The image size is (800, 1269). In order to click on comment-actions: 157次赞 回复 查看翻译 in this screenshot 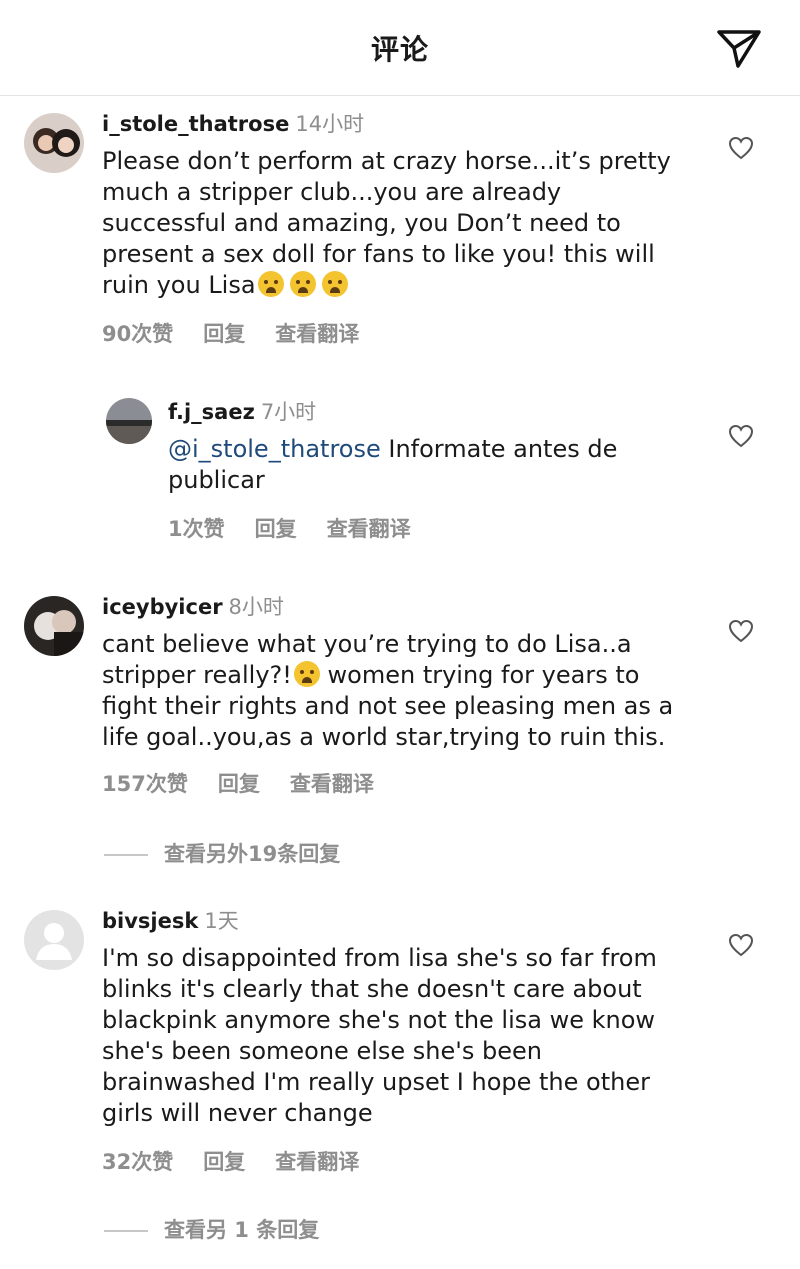, I will do `click(253, 783)`.